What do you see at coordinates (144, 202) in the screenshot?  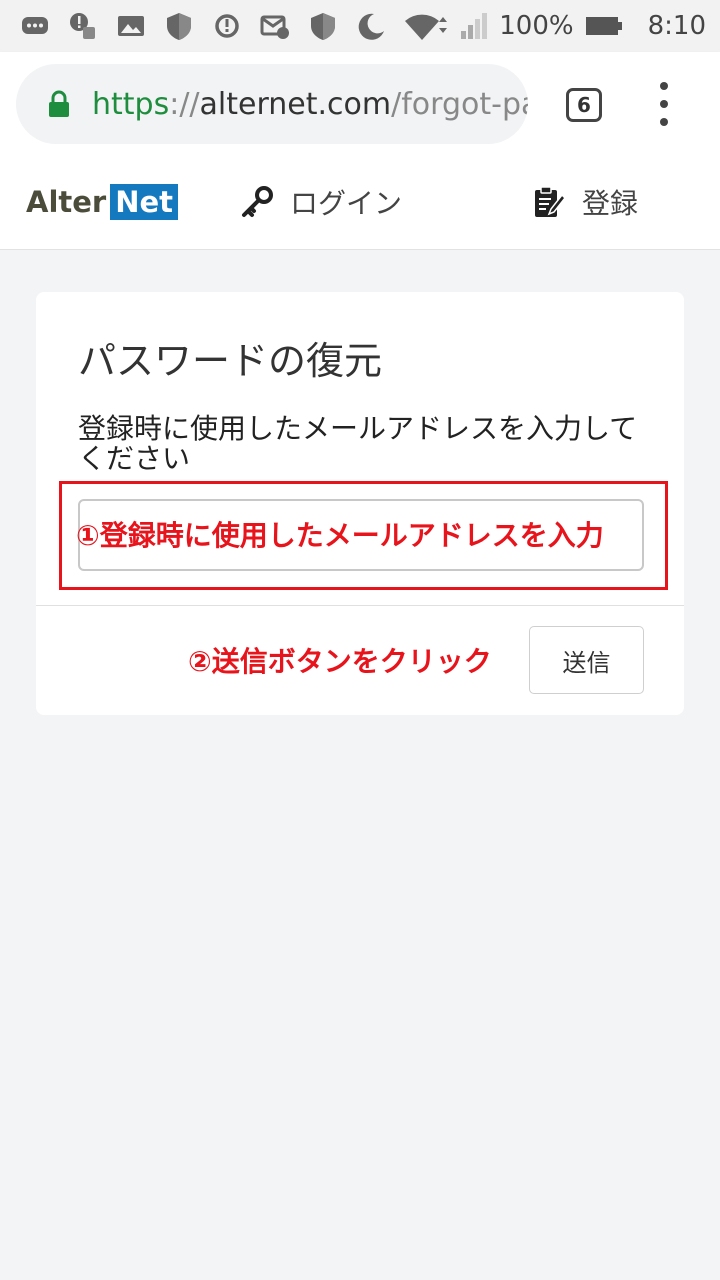 I see `logo-net: Net` at bounding box center [144, 202].